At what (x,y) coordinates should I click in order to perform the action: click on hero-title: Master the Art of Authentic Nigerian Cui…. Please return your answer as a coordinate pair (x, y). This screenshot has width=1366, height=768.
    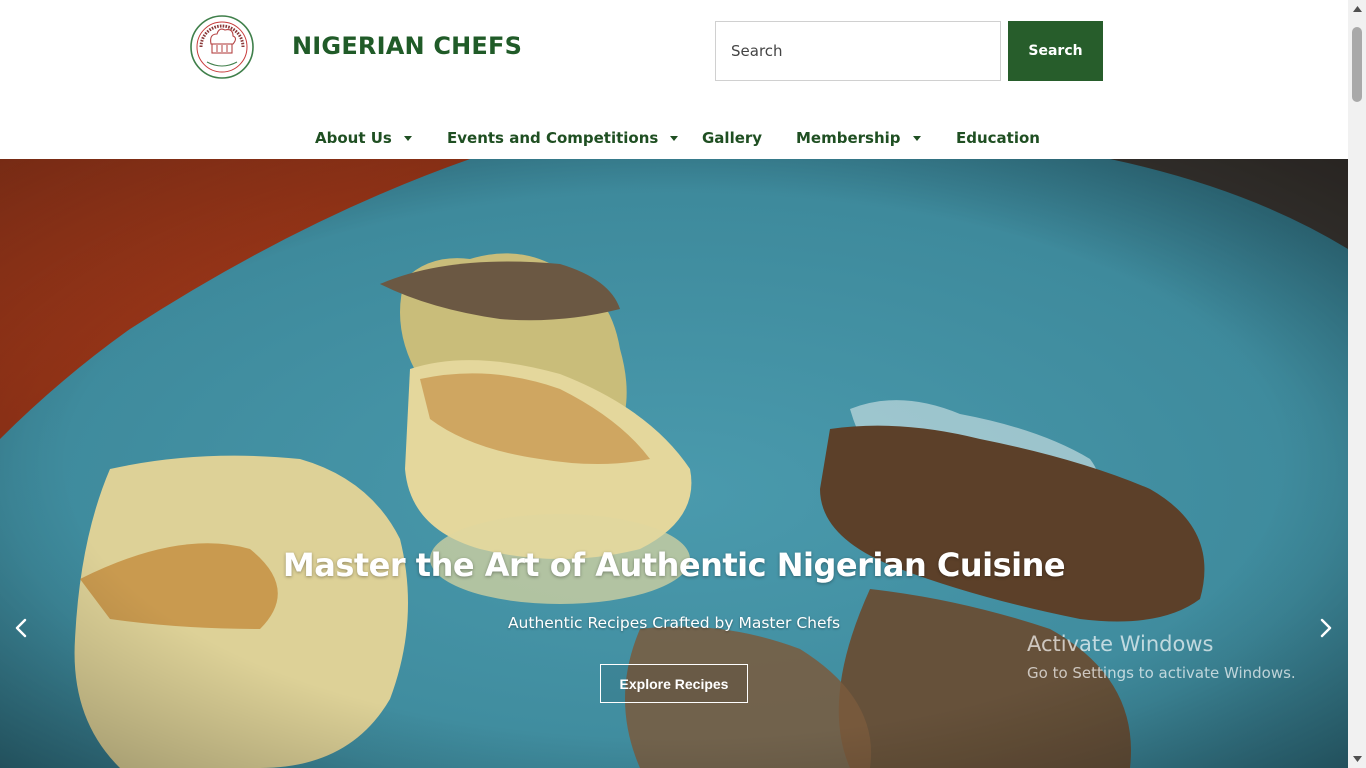
    Looking at the image, I should click on (674, 565).